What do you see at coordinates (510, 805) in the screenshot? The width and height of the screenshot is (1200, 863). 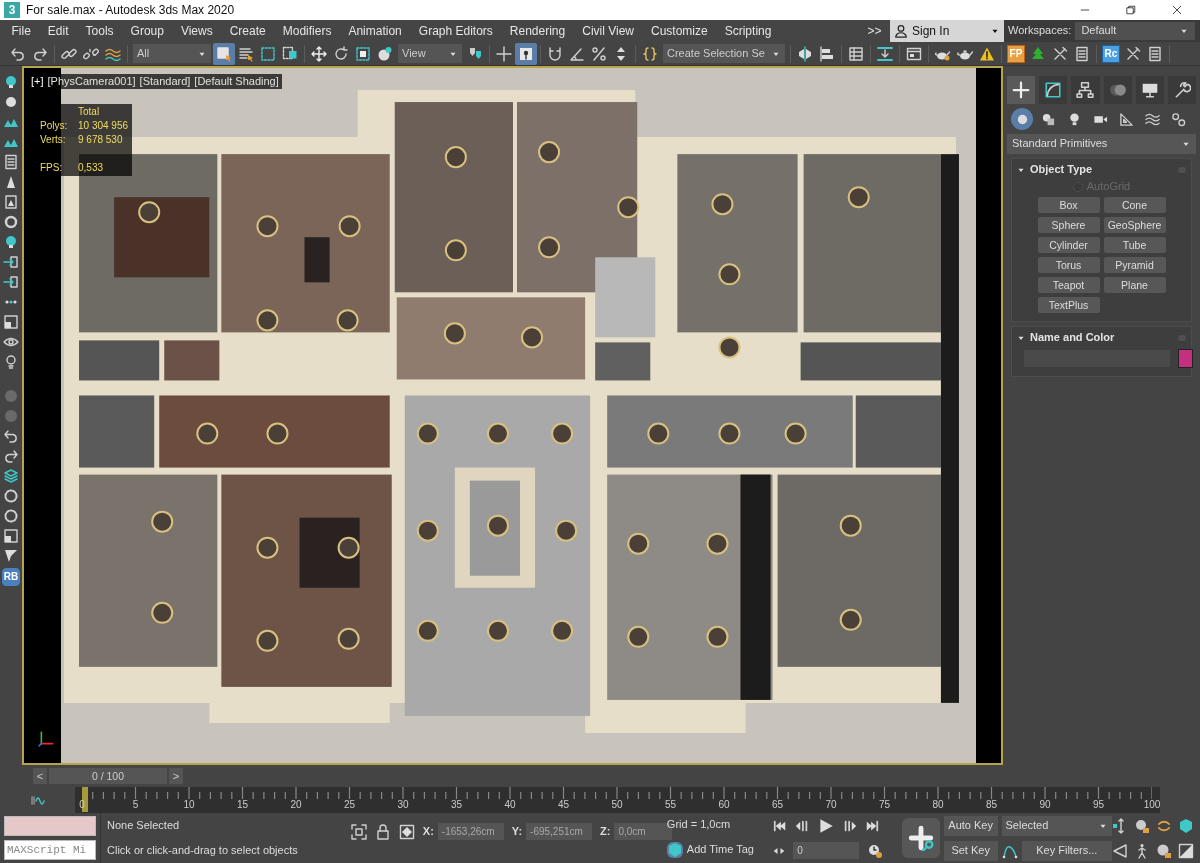 I see `tick-label: 40` at bounding box center [510, 805].